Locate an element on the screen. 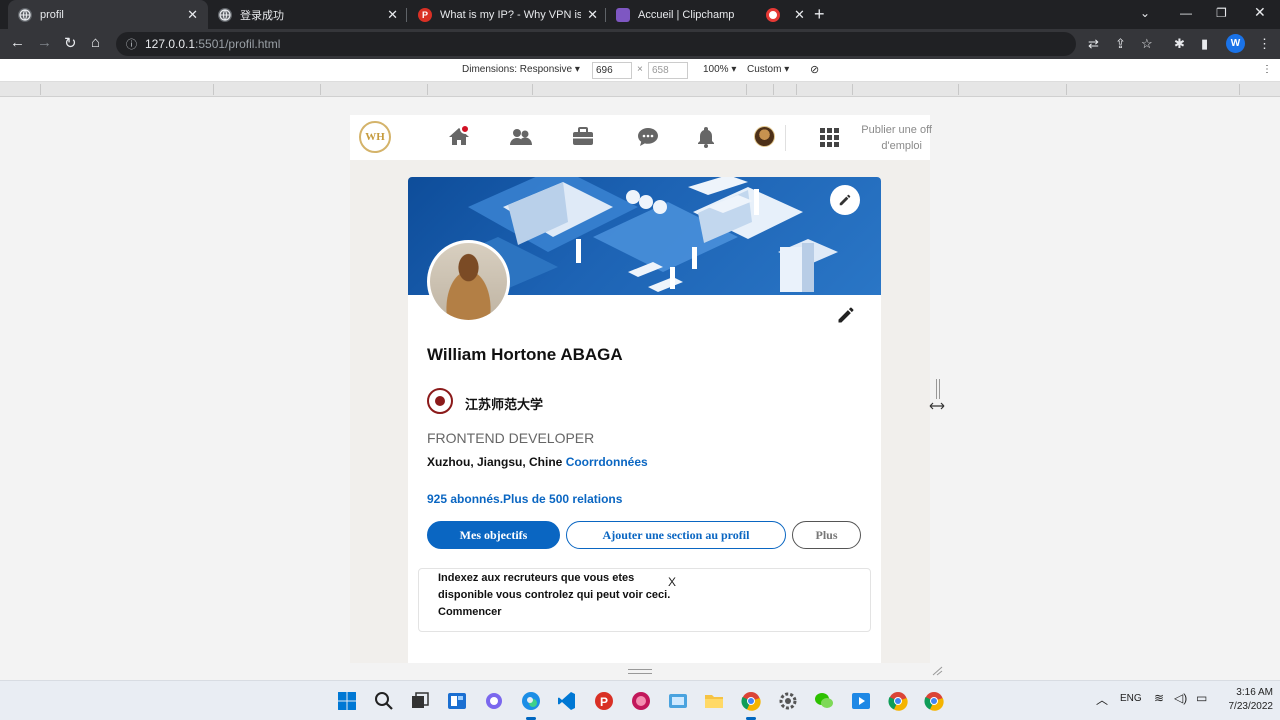  notifications-bell-icon is located at coordinates (706, 137).